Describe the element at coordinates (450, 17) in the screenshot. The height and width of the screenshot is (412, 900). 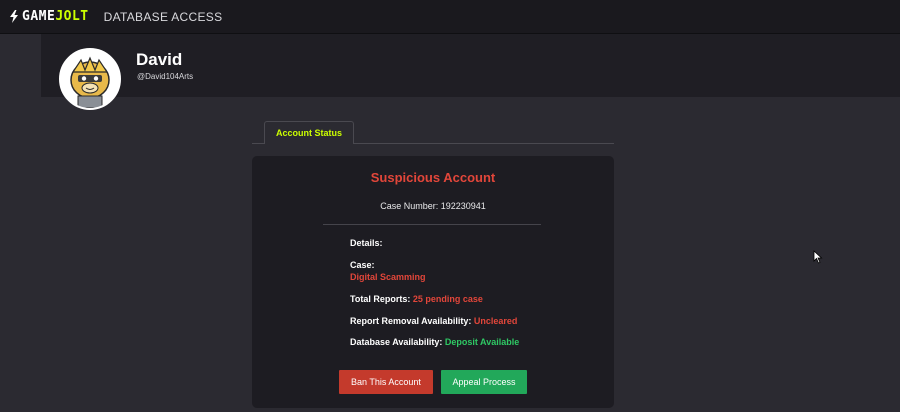
I see `top-navigation-bar: GAMEJOLT DATABASE ACCESS` at that location.